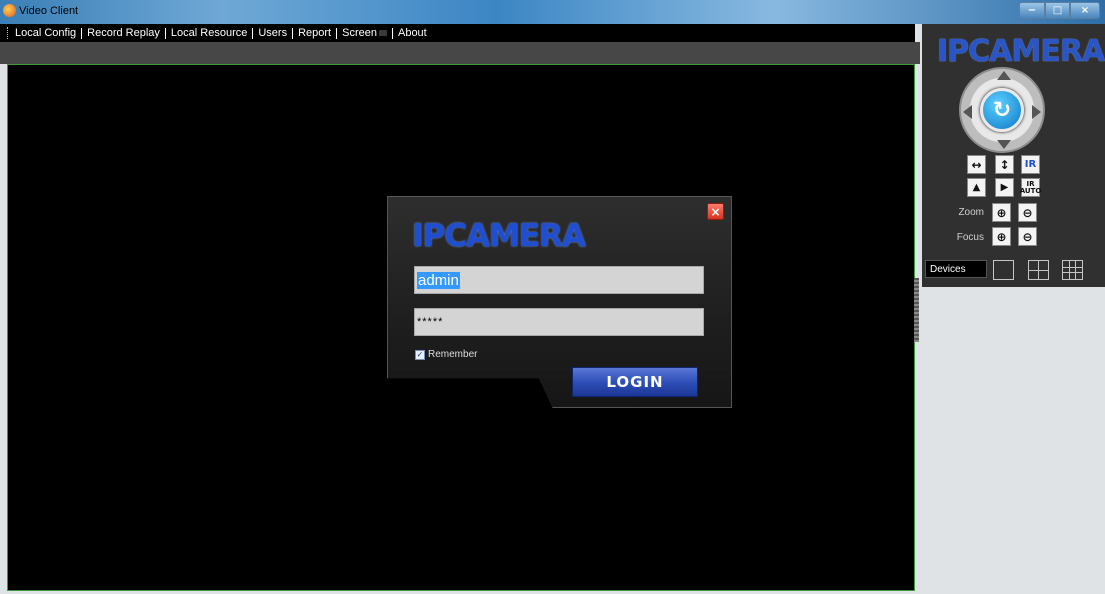 The height and width of the screenshot is (594, 1105). I want to click on ptz-right-icon, so click(1036, 112).